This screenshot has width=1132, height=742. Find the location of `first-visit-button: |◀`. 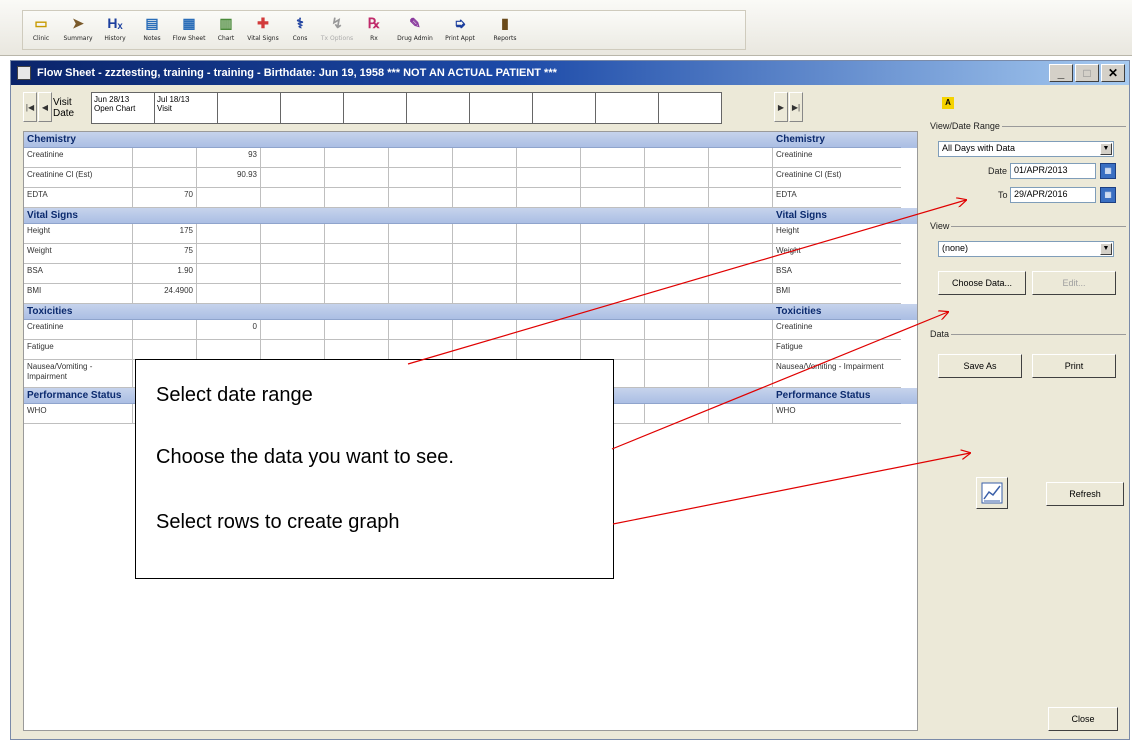

first-visit-button: |◀ is located at coordinates (30, 107).